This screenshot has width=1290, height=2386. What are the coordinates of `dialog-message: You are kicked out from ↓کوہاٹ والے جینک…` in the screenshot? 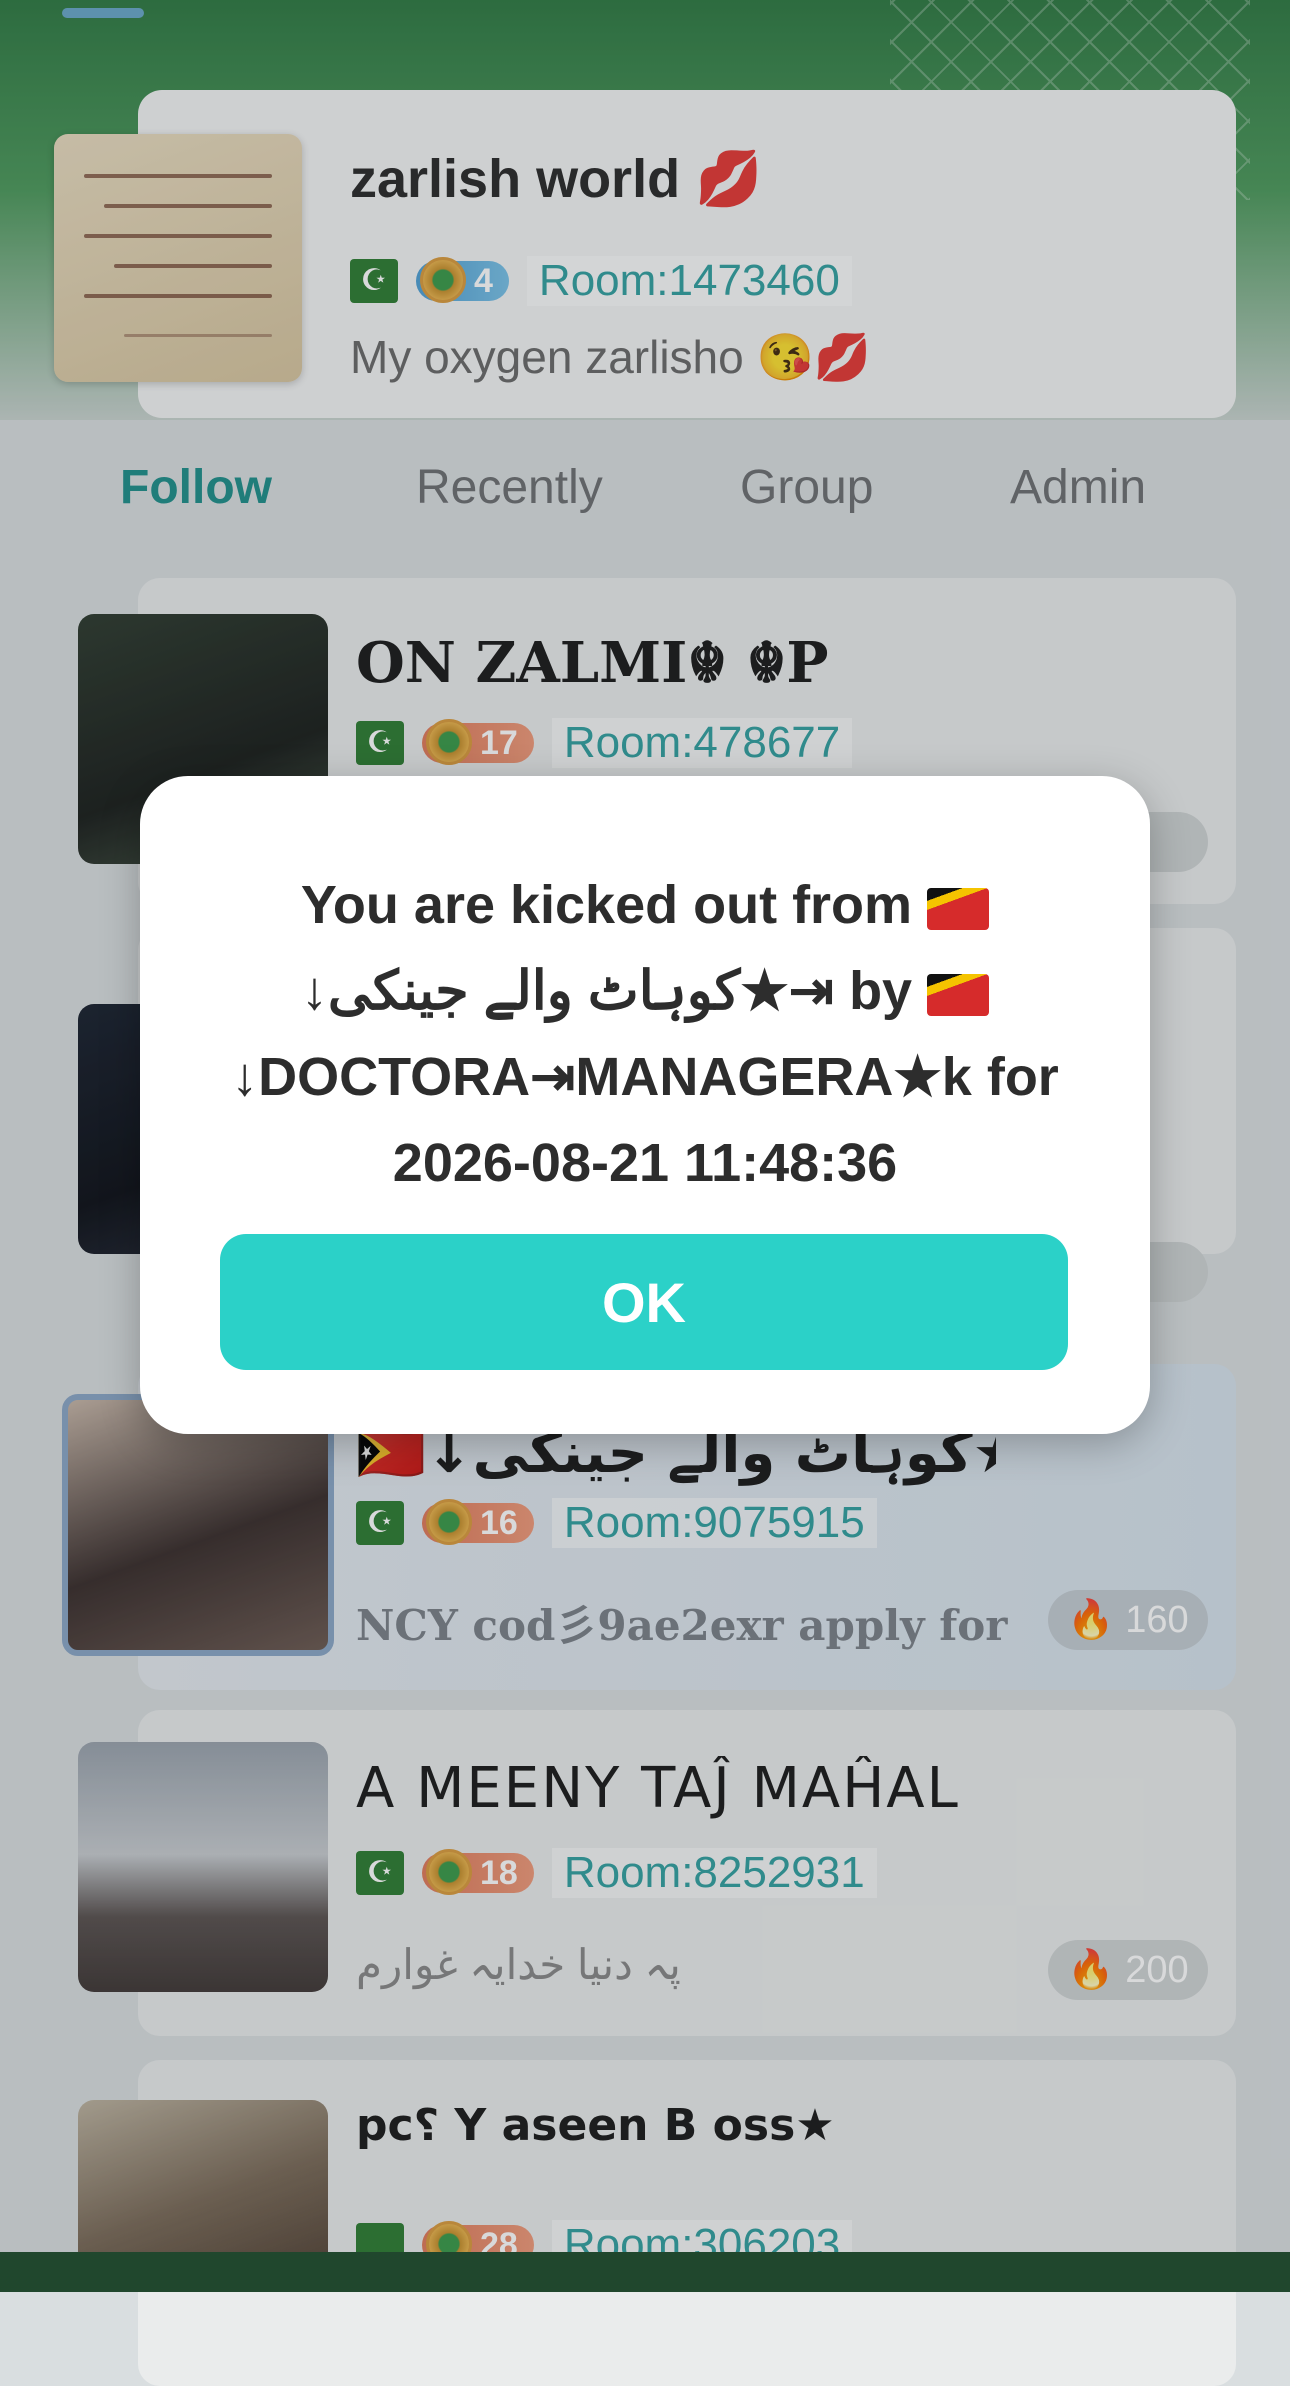 It's located at (645, 1034).